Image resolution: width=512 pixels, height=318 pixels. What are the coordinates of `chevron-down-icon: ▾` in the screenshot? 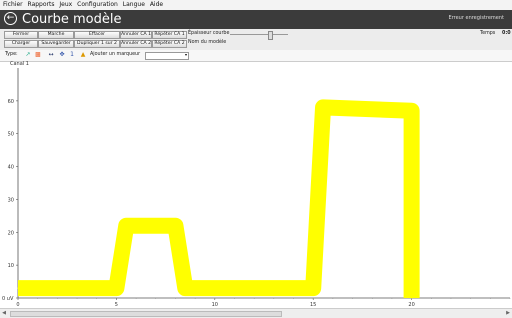 It's located at (185, 54).